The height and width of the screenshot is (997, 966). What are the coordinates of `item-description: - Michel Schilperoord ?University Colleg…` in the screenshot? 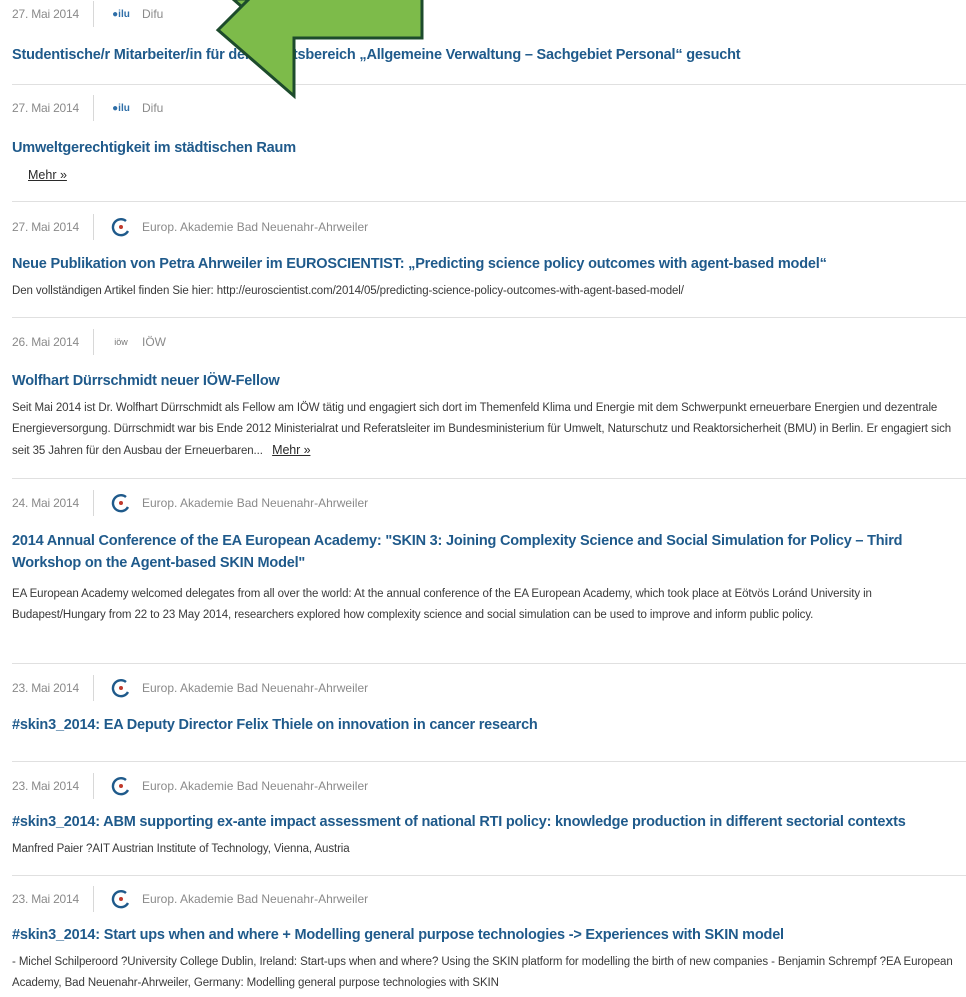 It's located at (482, 972).